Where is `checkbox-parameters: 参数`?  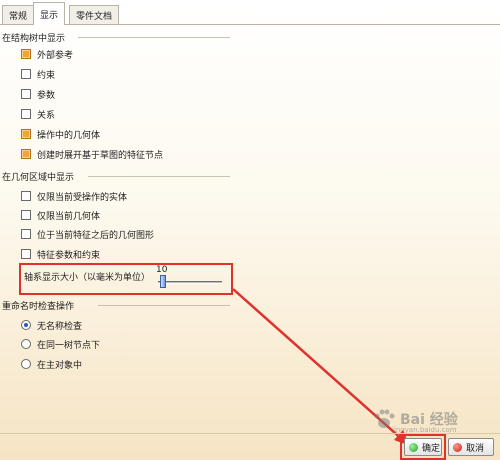
checkbox-parameters: 参数 is located at coordinates (38, 94).